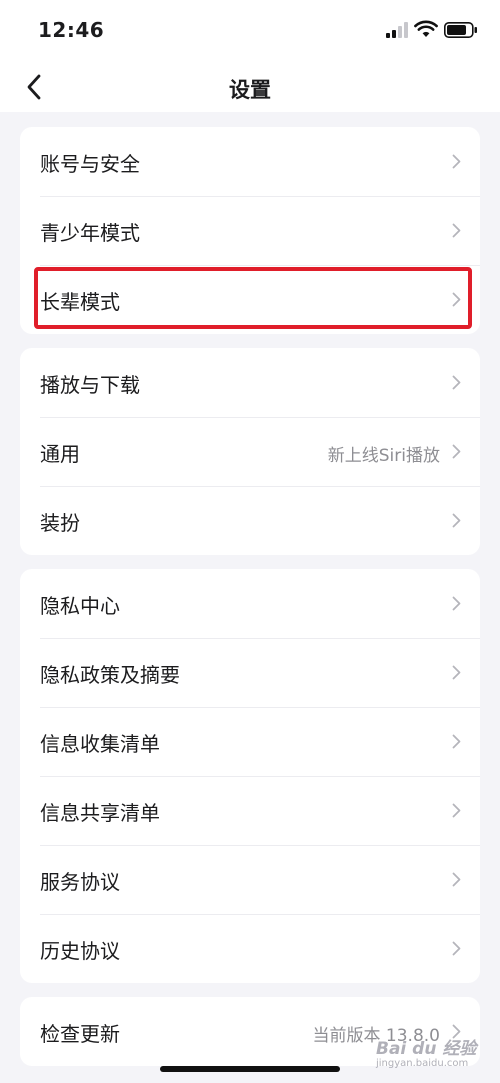 The width and height of the screenshot is (500, 1083). What do you see at coordinates (110, 675) in the screenshot?
I see `row-label: 隐私政策及摘要` at bounding box center [110, 675].